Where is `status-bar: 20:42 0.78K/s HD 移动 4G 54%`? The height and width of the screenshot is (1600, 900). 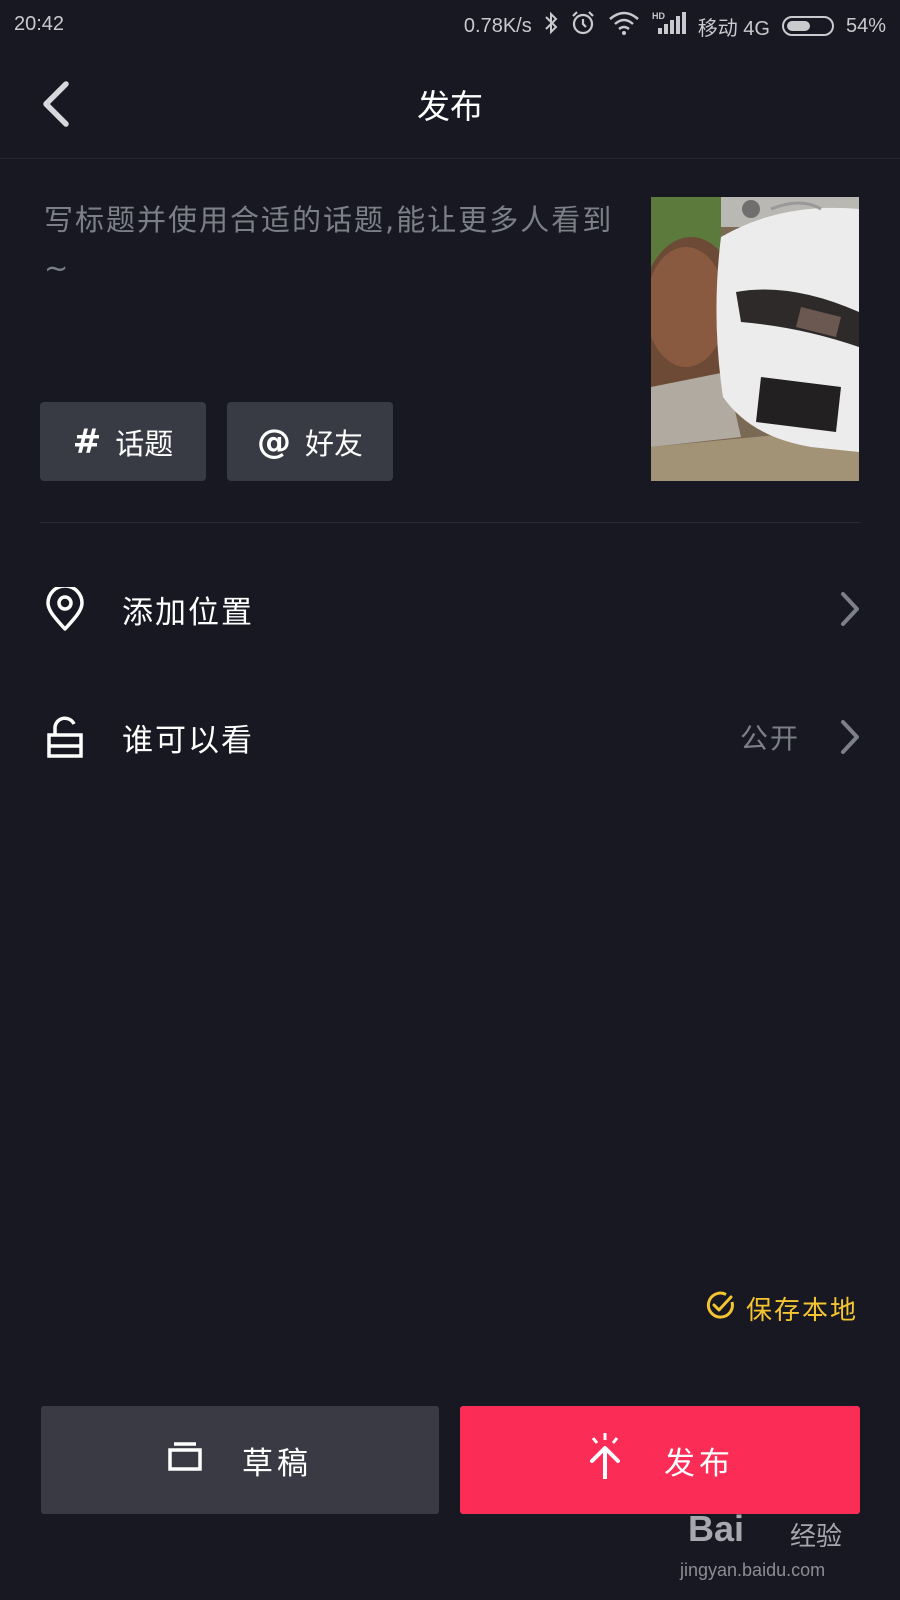 status-bar: 20:42 0.78K/s HD 移动 4G 54% is located at coordinates (450, 25).